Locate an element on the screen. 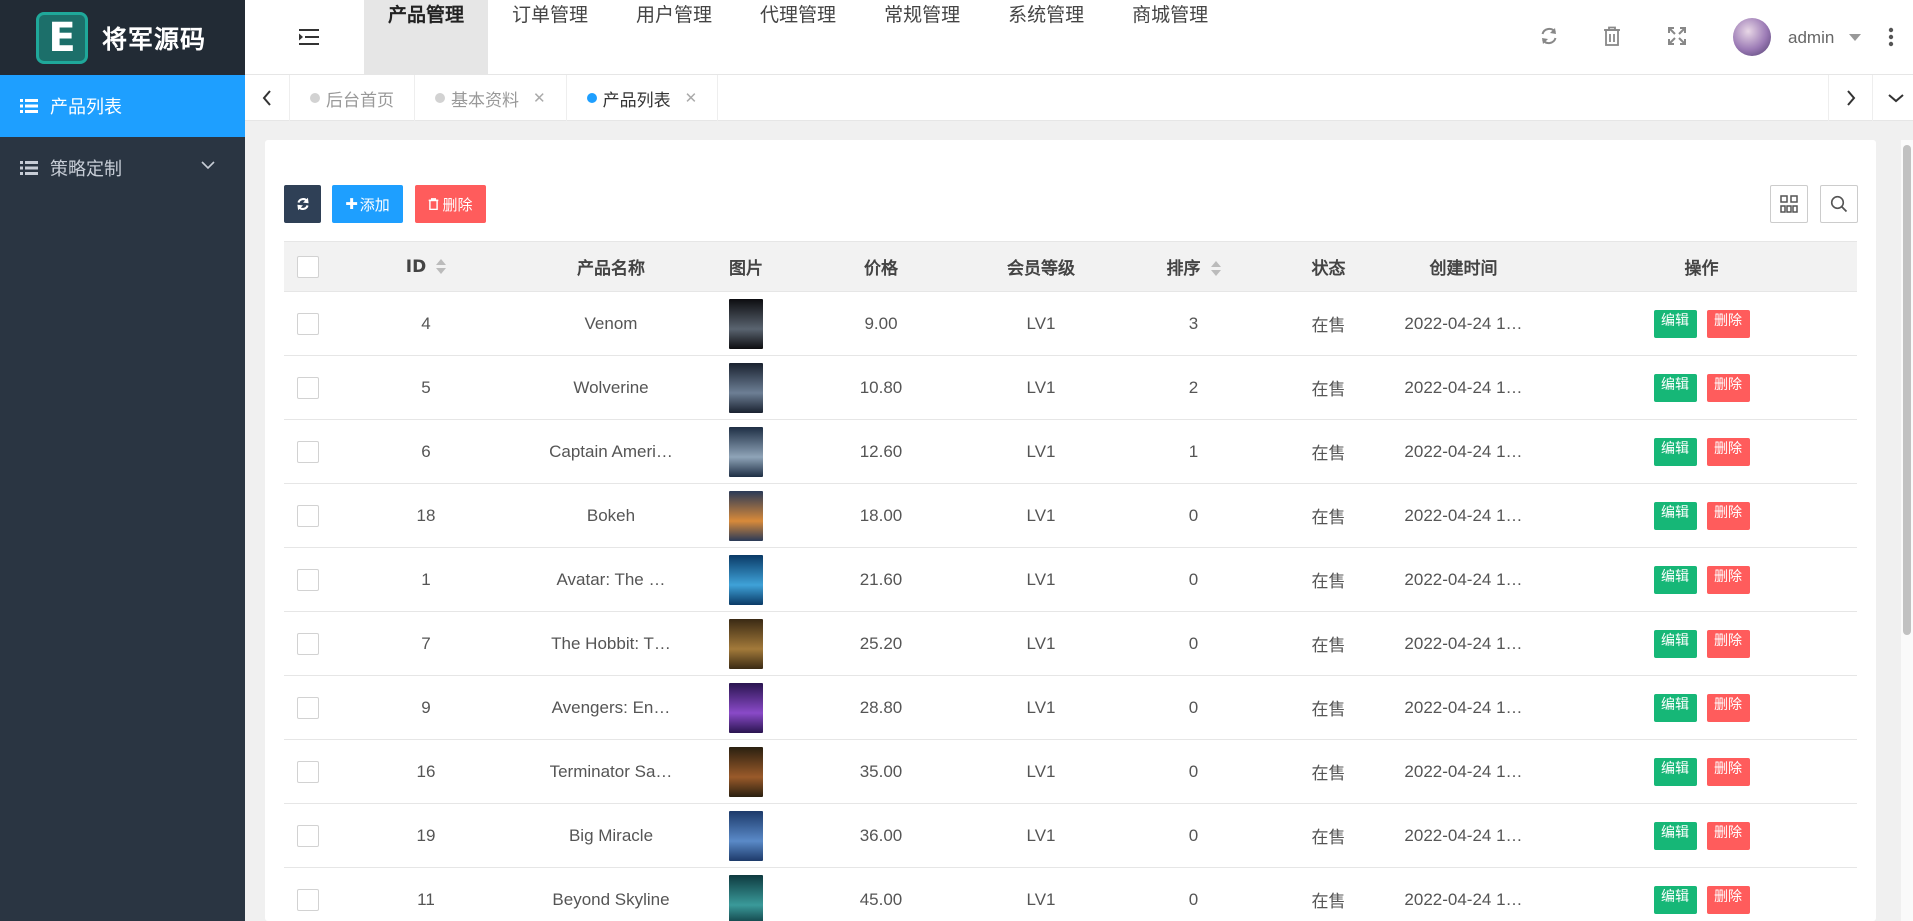 The height and width of the screenshot is (921, 1913). sidebar-item-strategy: 策略定制 is located at coordinates (122, 168).